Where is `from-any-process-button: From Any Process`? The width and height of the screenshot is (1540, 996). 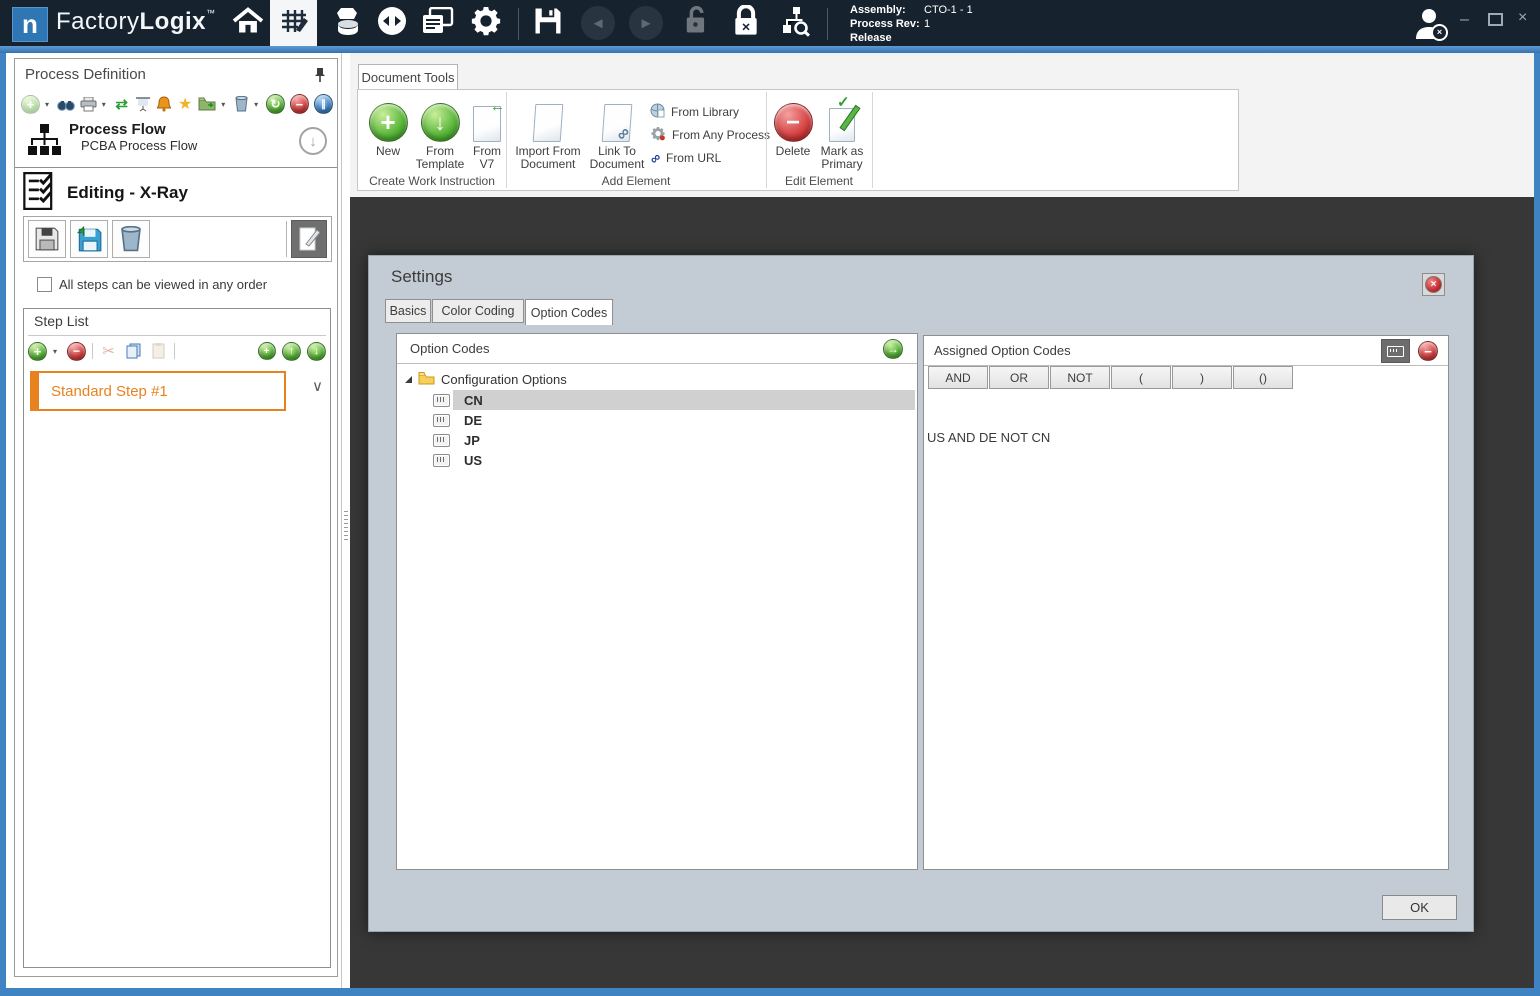
from-any-process-button: From Any Process is located at coordinates (710, 135).